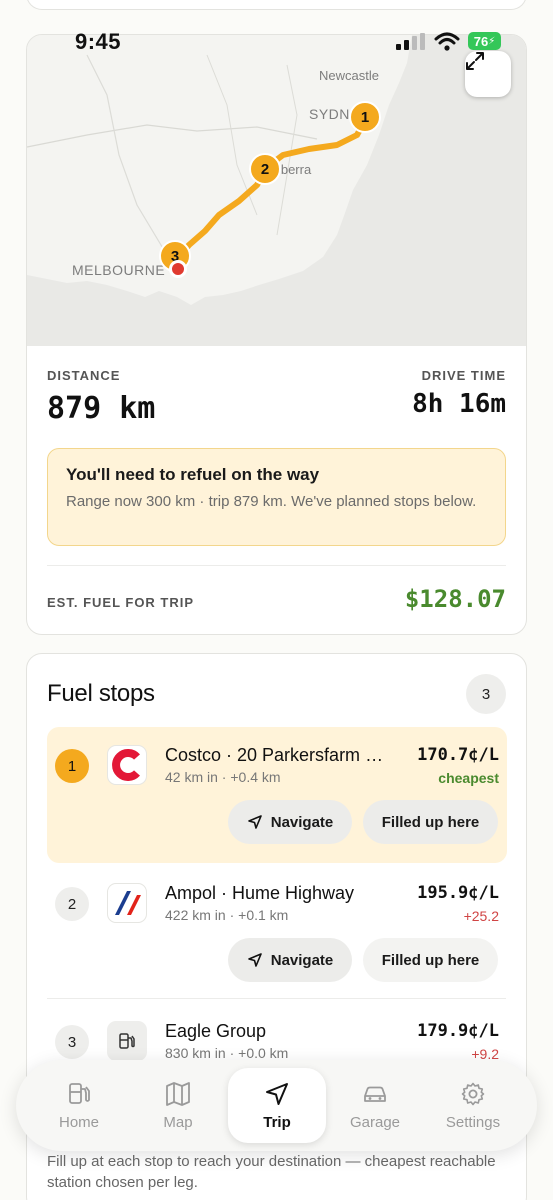  I want to click on stop-name: Ampol · Hume Highway, so click(260, 893).